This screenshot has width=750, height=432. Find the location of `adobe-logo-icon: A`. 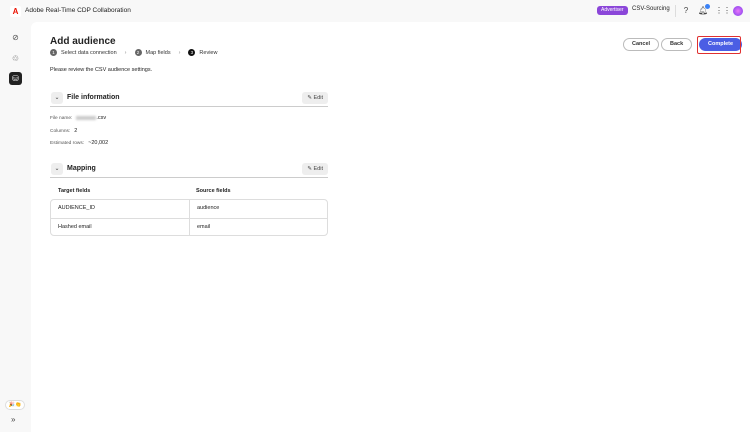

adobe-logo-icon: A is located at coordinates (15, 11).